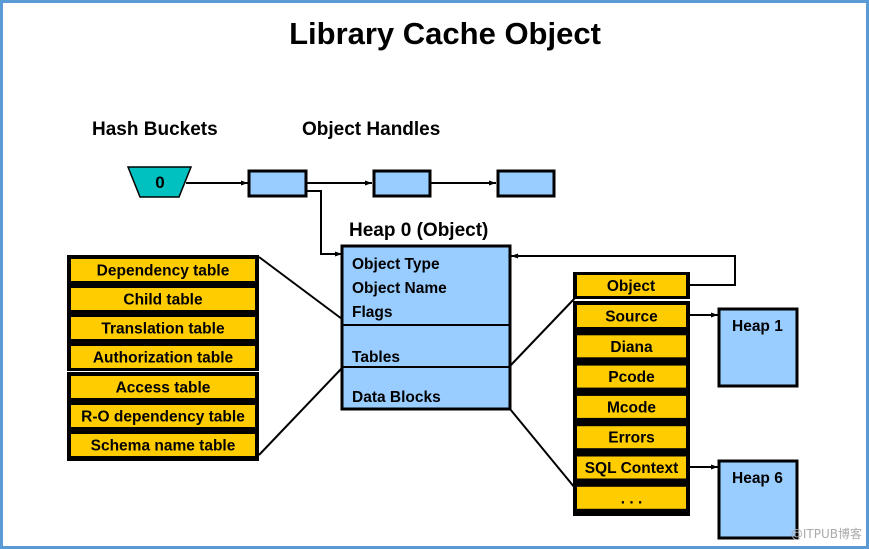  What do you see at coordinates (757, 478) in the screenshot?
I see `heap6-label: Heap 6` at bounding box center [757, 478].